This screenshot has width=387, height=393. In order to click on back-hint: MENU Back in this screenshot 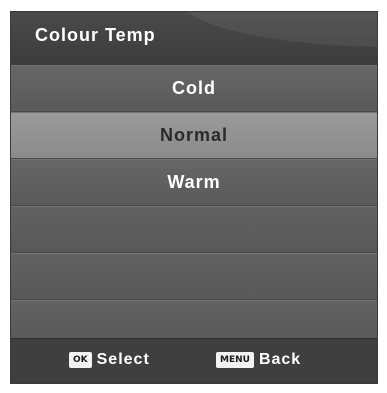, I will do `click(258, 360)`.